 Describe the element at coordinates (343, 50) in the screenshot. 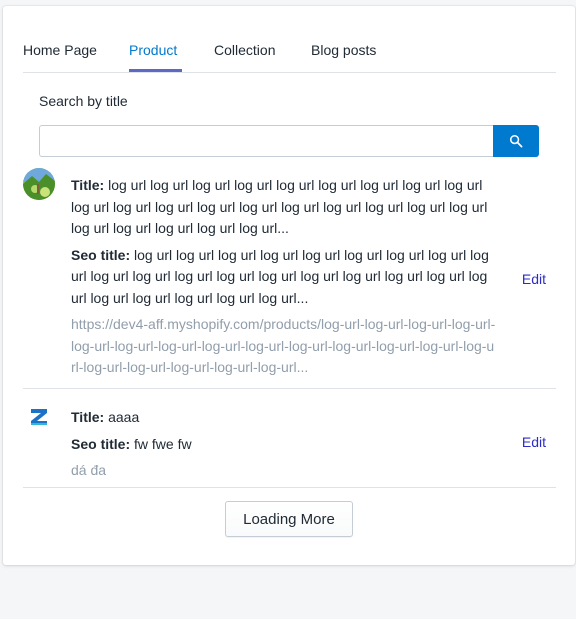

I see `tab-blog-posts: Blog posts` at that location.